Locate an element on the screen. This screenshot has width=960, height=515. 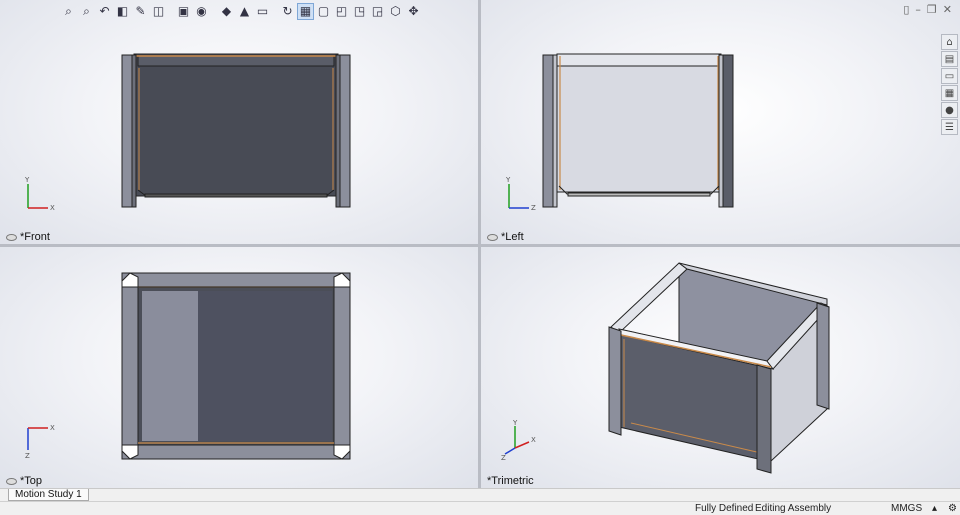
close-icon: ✕ is located at coordinates (947, 9).